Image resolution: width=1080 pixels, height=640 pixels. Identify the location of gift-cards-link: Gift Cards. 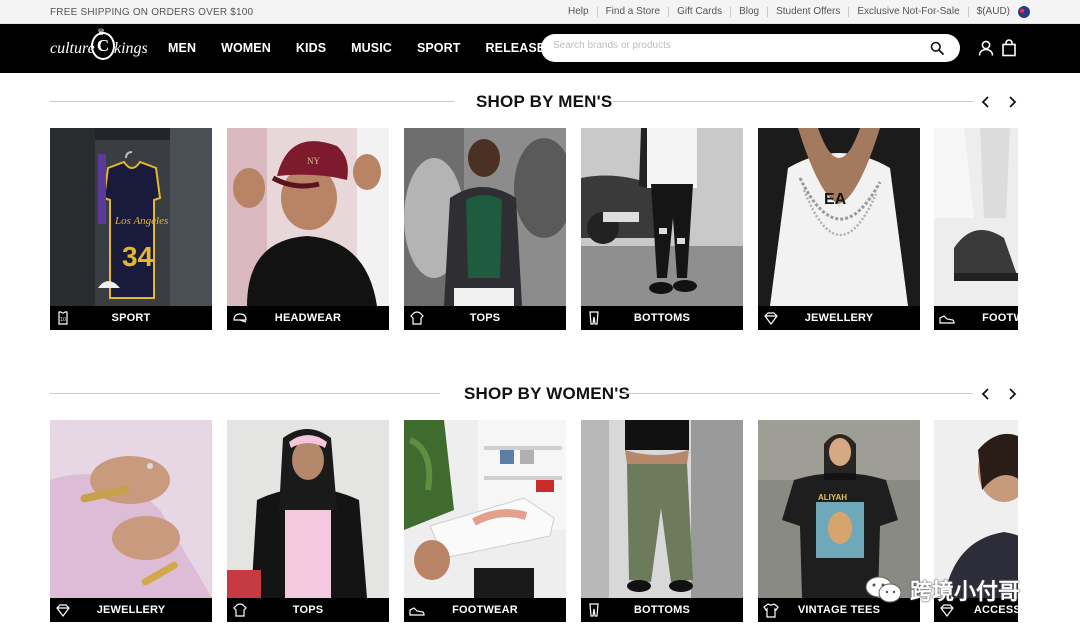
(700, 12).